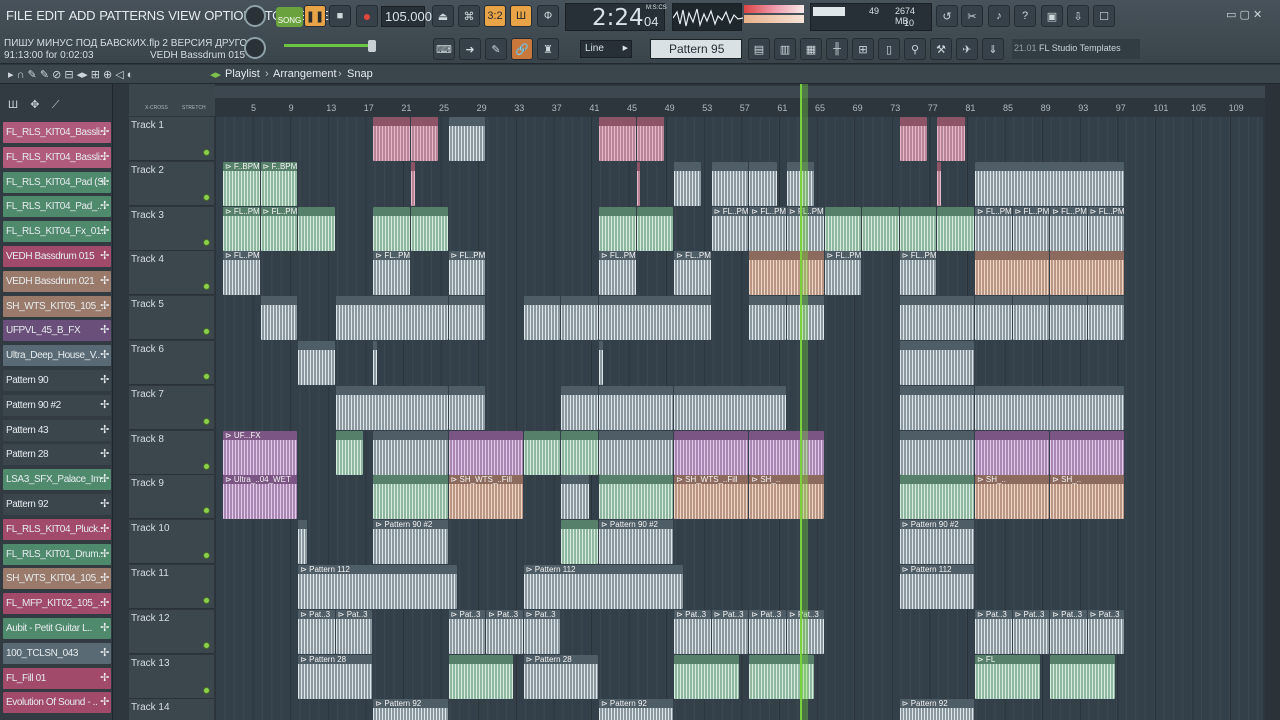  Describe the element at coordinates (315, 16) in the screenshot. I see `play-button: ❚❚` at that location.